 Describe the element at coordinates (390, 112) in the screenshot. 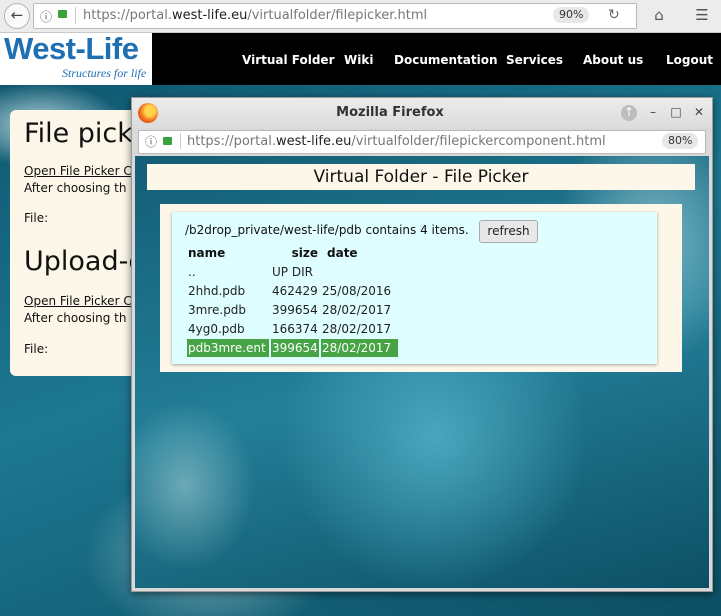

I see `popup-title: Mozilla Firefox` at that location.